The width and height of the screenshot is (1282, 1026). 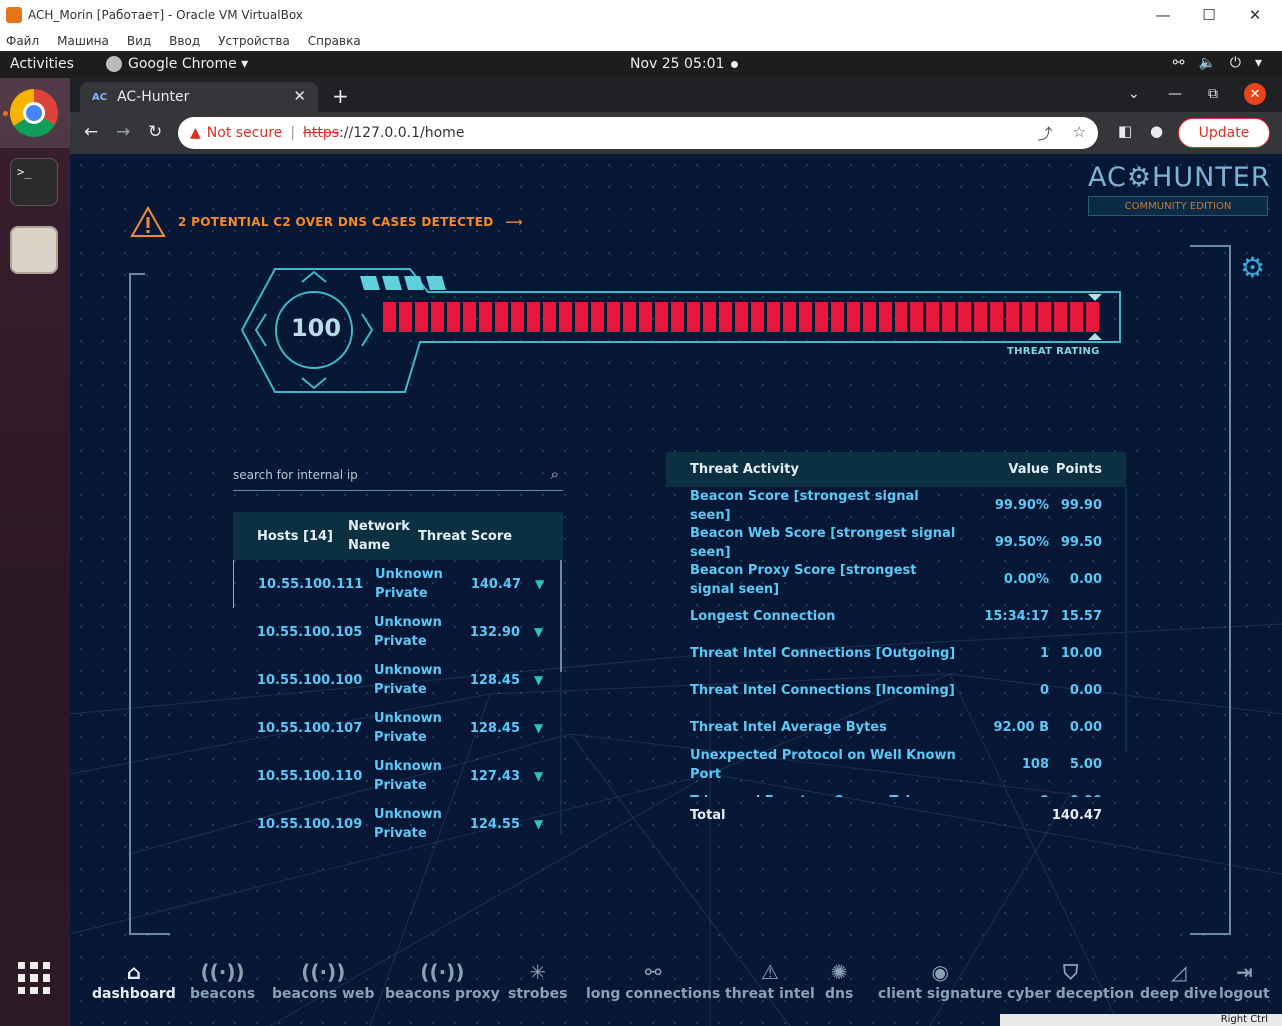 I want to click on threat-activity-label: Beacon Score [strongest signal seen], so click(x=811, y=506).